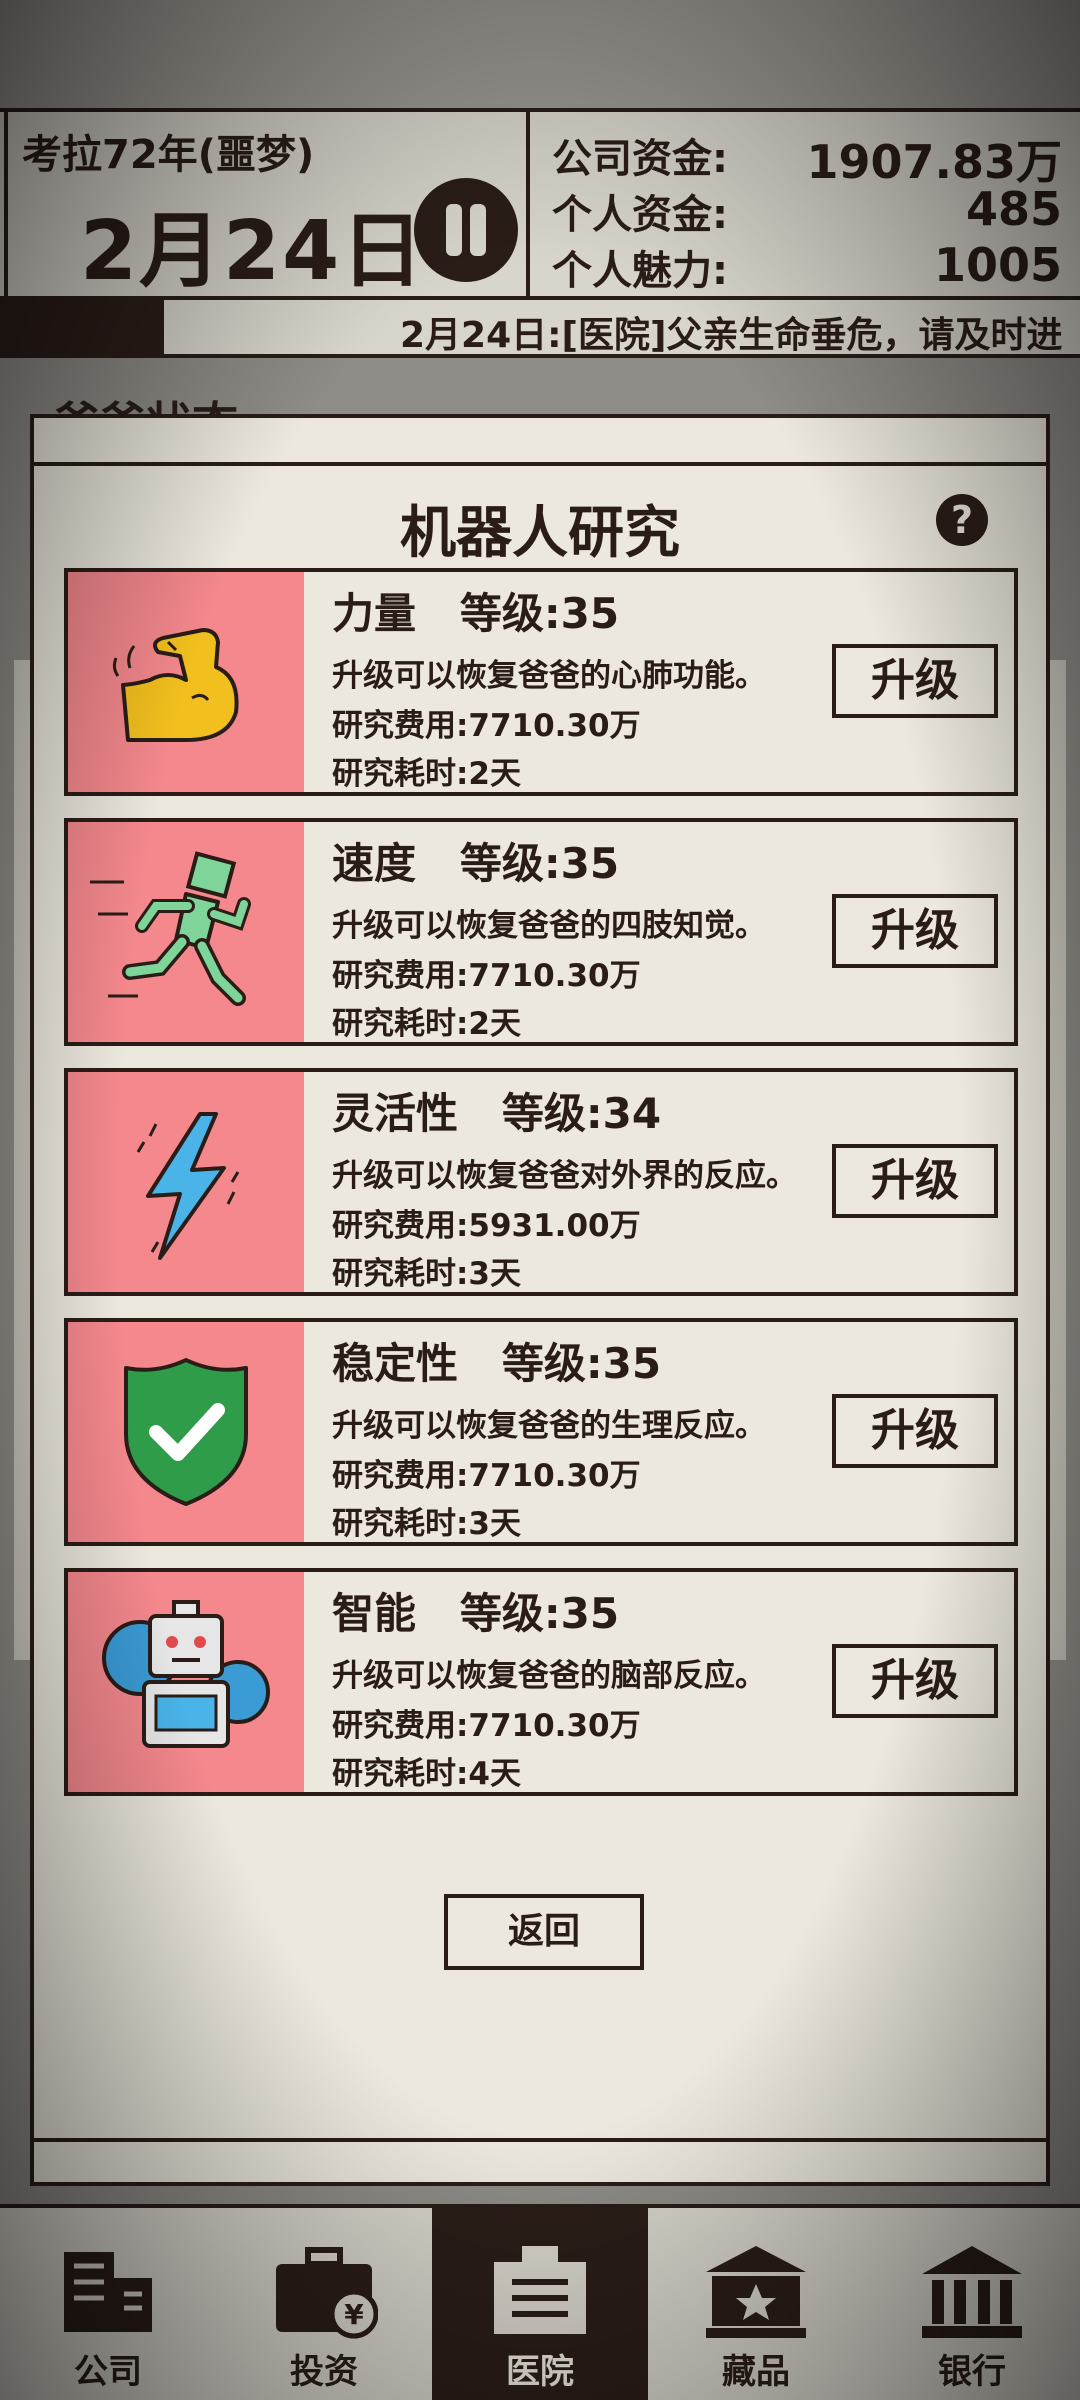 The height and width of the screenshot is (2400, 1080). What do you see at coordinates (324, 2372) in the screenshot?
I see `nav-label: 投资` at bounding box center [324, 2372].